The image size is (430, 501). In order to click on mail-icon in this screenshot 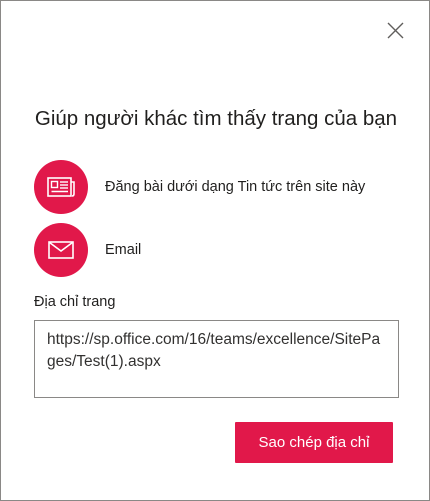, I will do `click(61, 250)`.